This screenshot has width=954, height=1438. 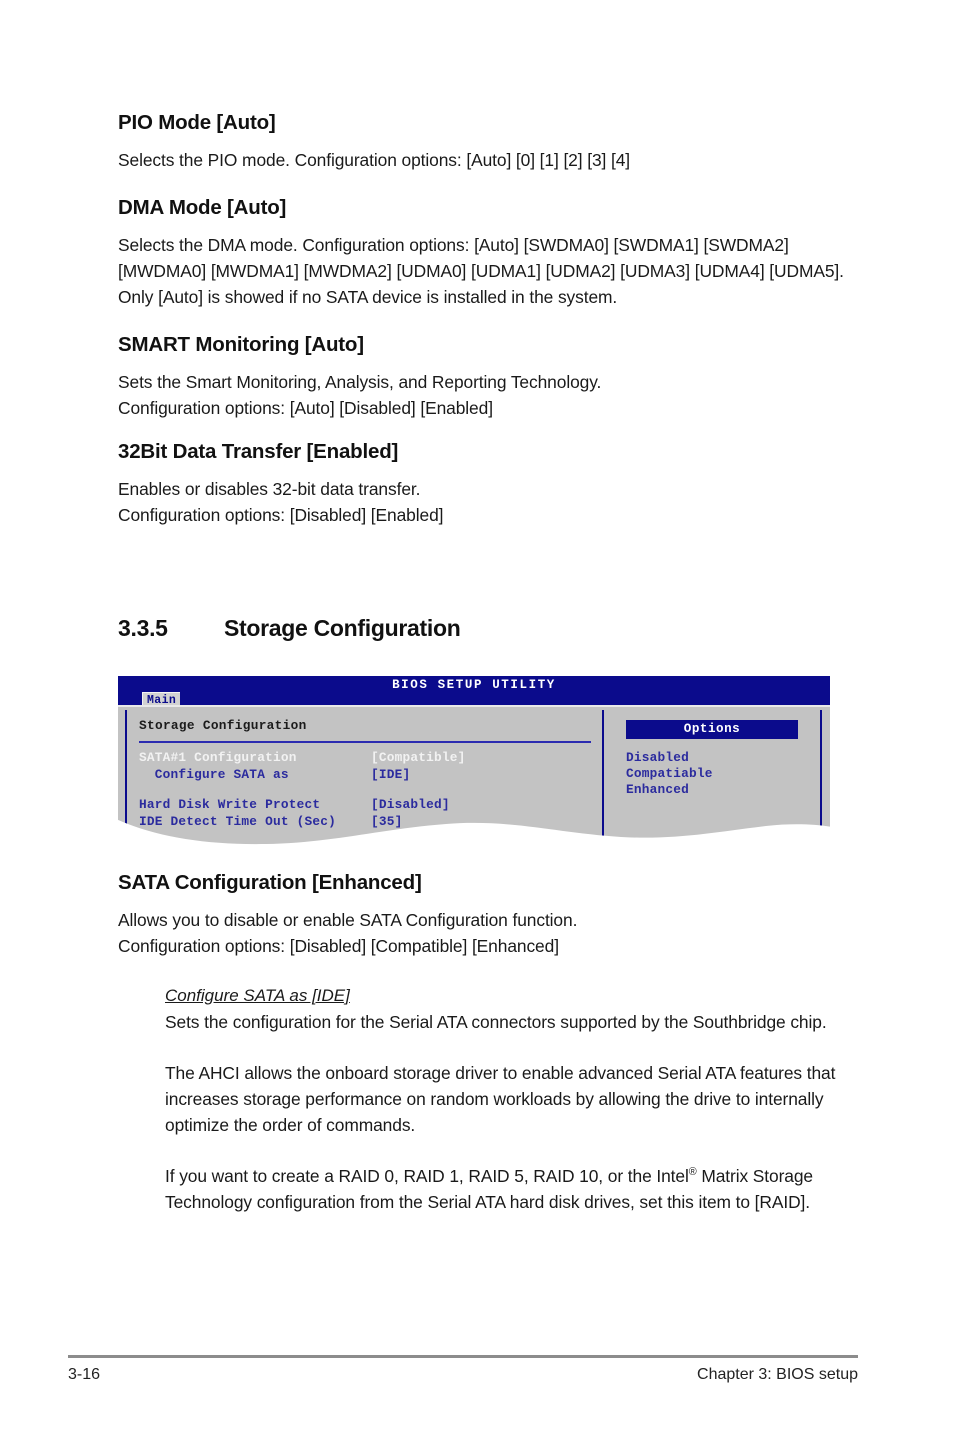 What do you see at coordinates (84, 1374) in the screenshot?
I see `footer-page-number: 3-16` at bounding box center [84, 1374].